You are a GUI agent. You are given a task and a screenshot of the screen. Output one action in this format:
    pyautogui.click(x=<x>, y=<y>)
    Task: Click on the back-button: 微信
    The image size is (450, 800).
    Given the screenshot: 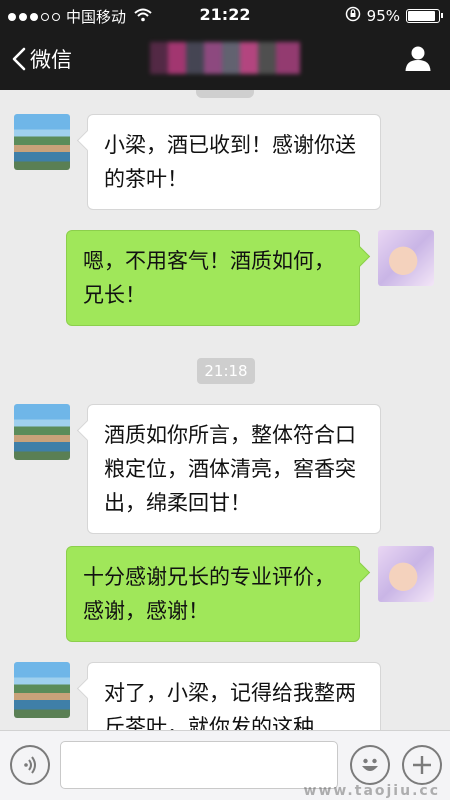 What is the action you would take?
    pyautogui.click(x=42, y=59)
    